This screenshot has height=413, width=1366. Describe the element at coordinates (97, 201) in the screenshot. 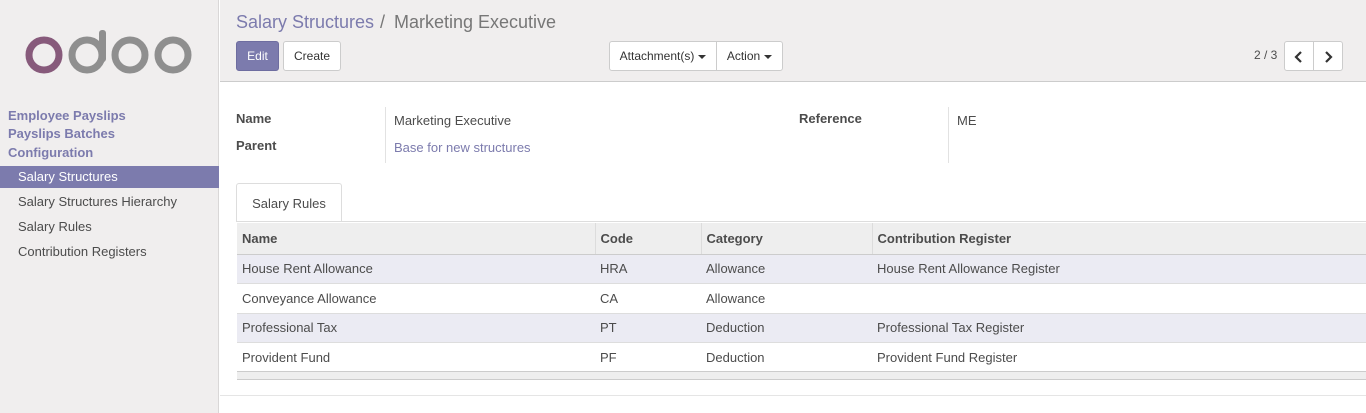

I see `sidebar-item-label: Salary Structures Hierarchy` at that location.